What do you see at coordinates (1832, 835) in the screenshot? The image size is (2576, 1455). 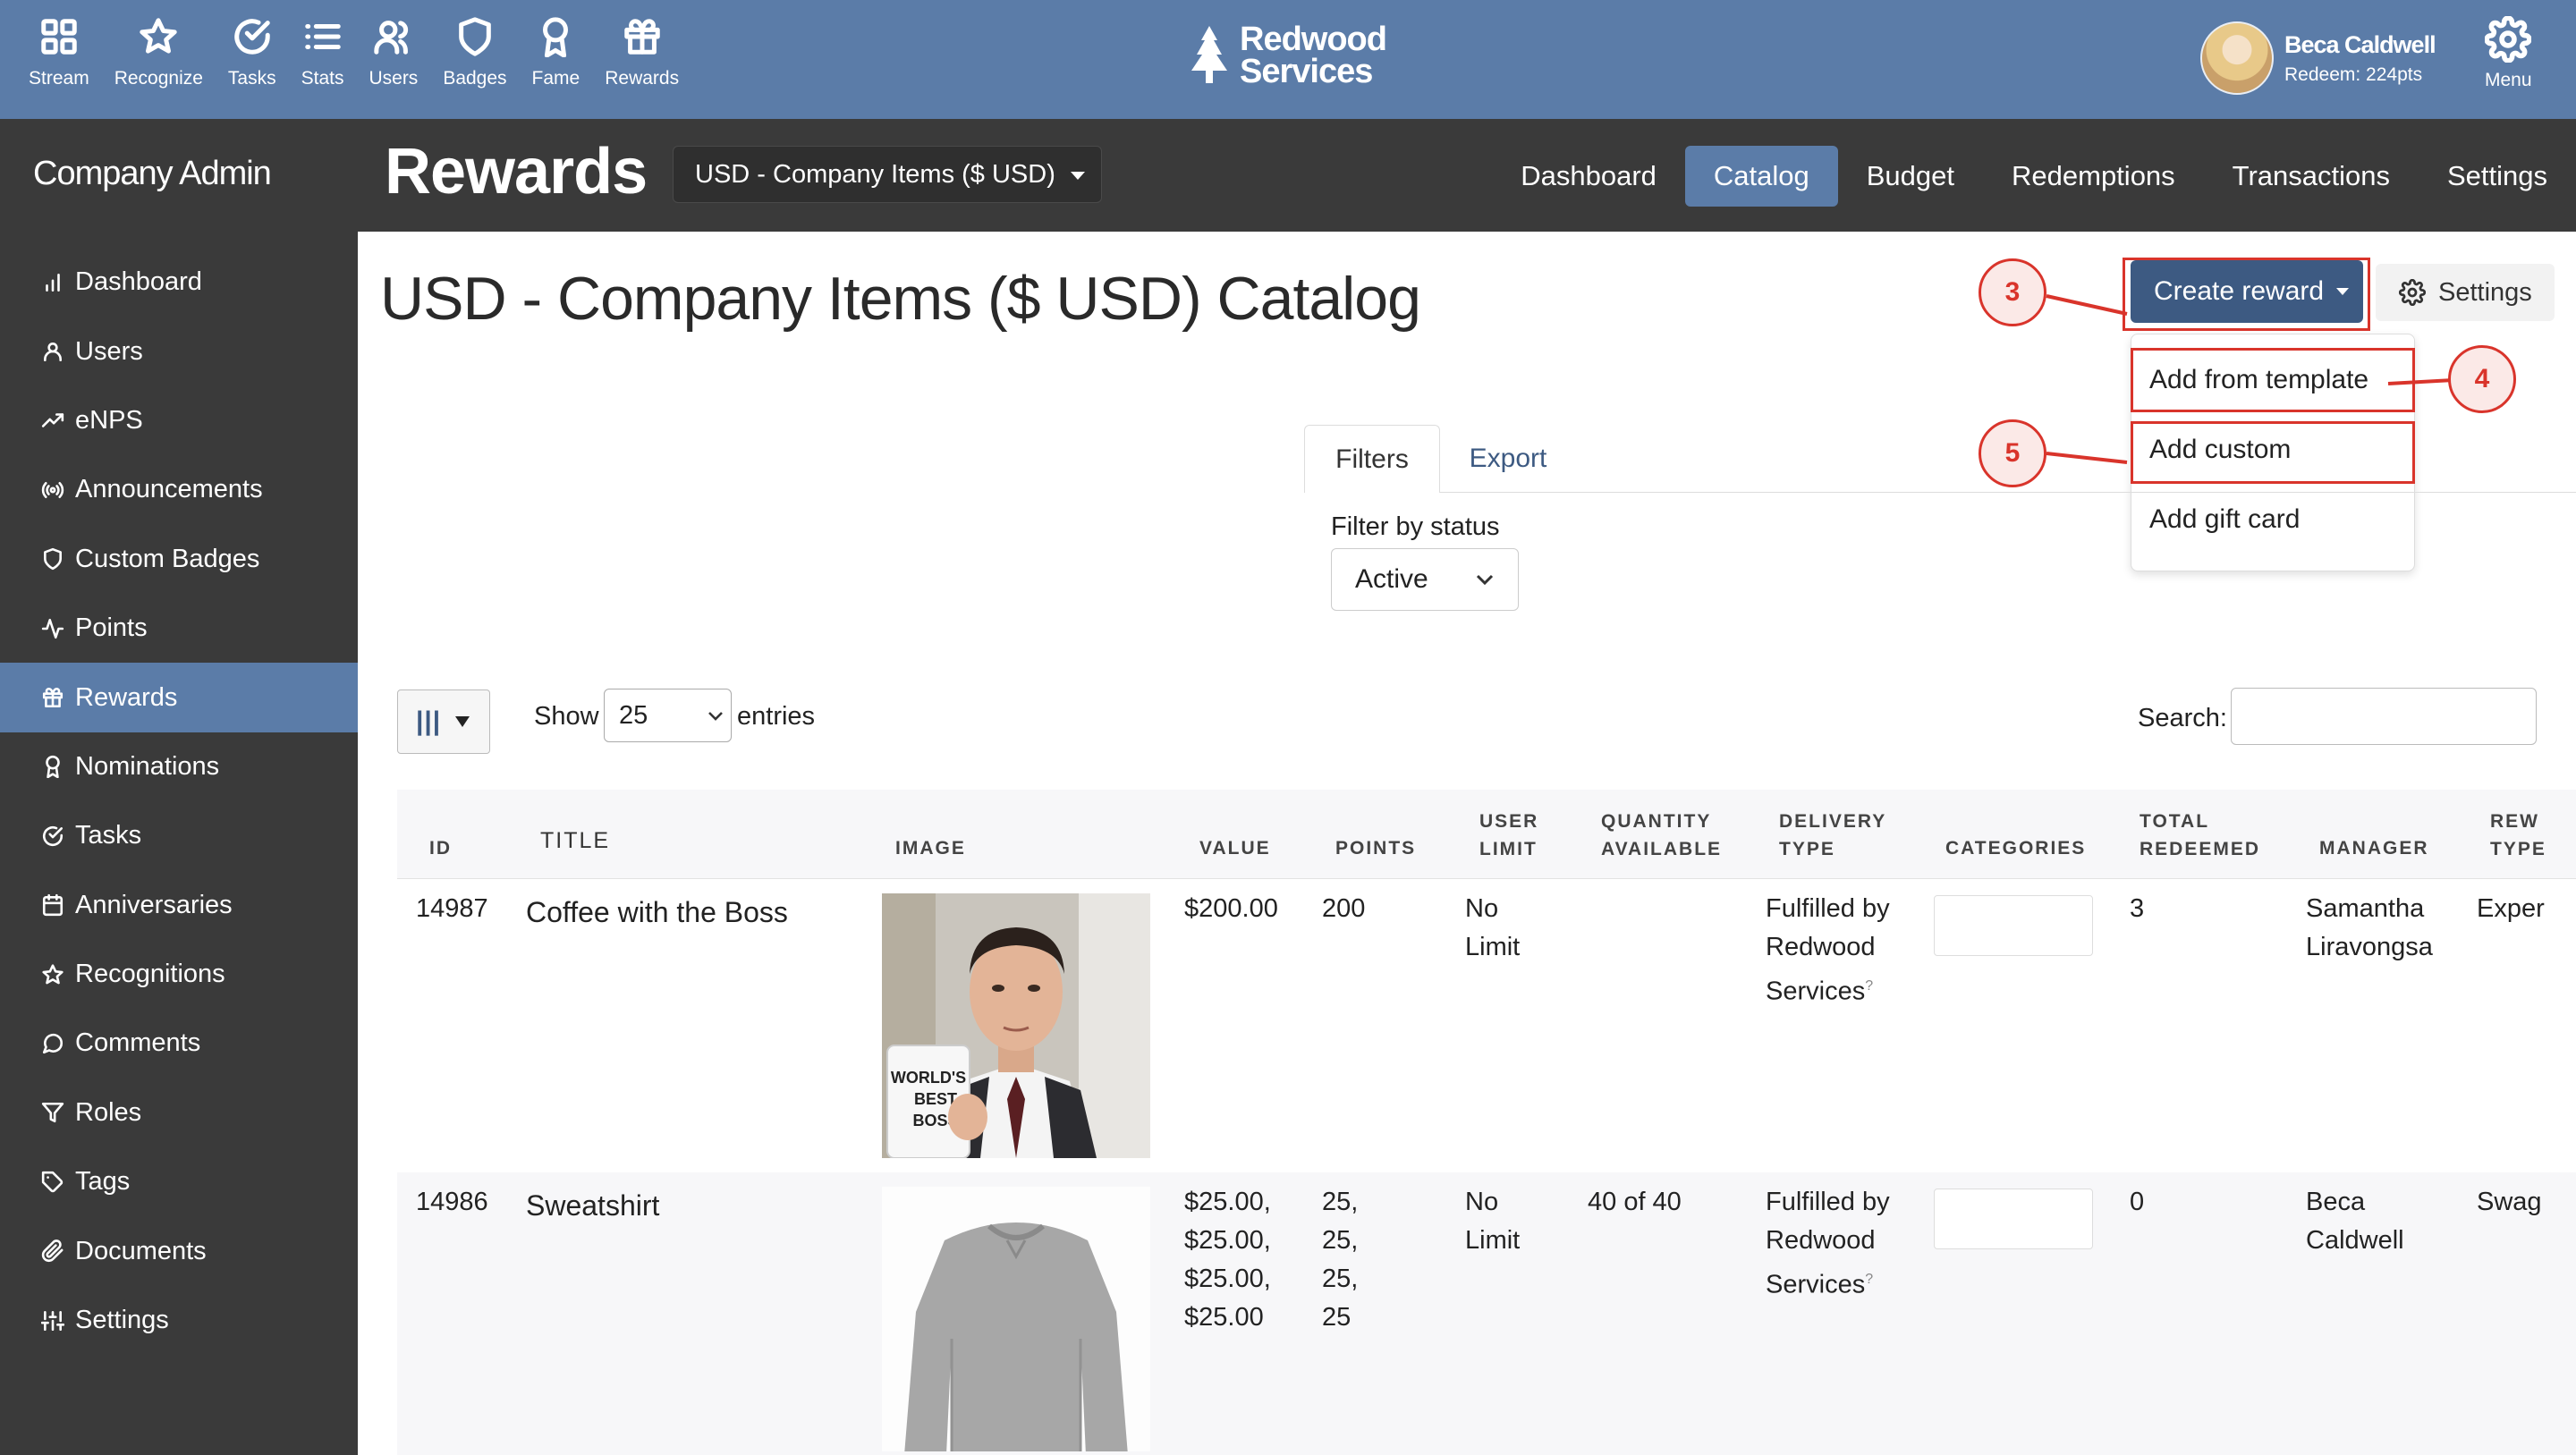 I see `col-header-delivery-type: DELIVERY TYPE` at bounding box center [1832, 835].